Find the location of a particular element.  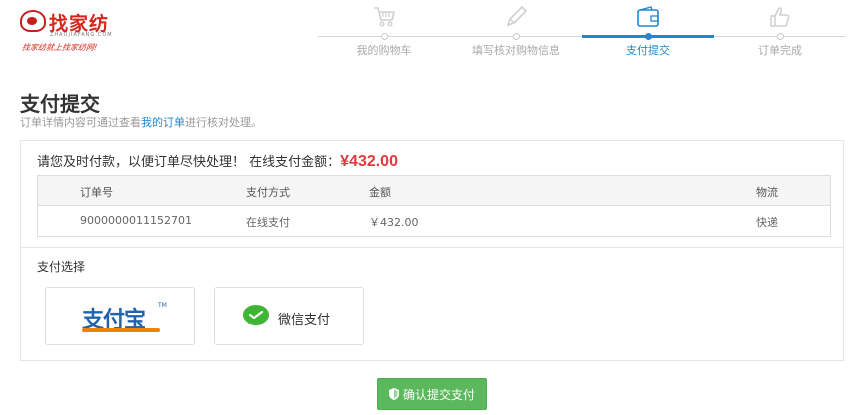

shipping-method: 快递 is located at coordinates (767, 222).